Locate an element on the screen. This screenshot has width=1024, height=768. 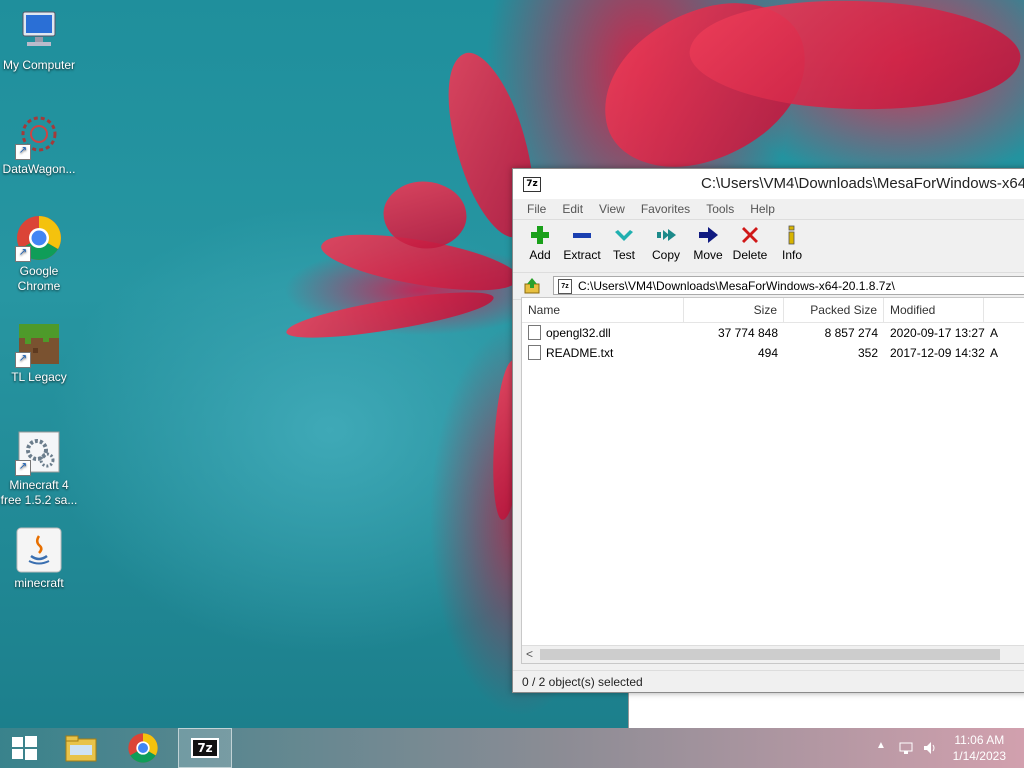
gears-icon: ↗ is located at coordinates (39, 452).